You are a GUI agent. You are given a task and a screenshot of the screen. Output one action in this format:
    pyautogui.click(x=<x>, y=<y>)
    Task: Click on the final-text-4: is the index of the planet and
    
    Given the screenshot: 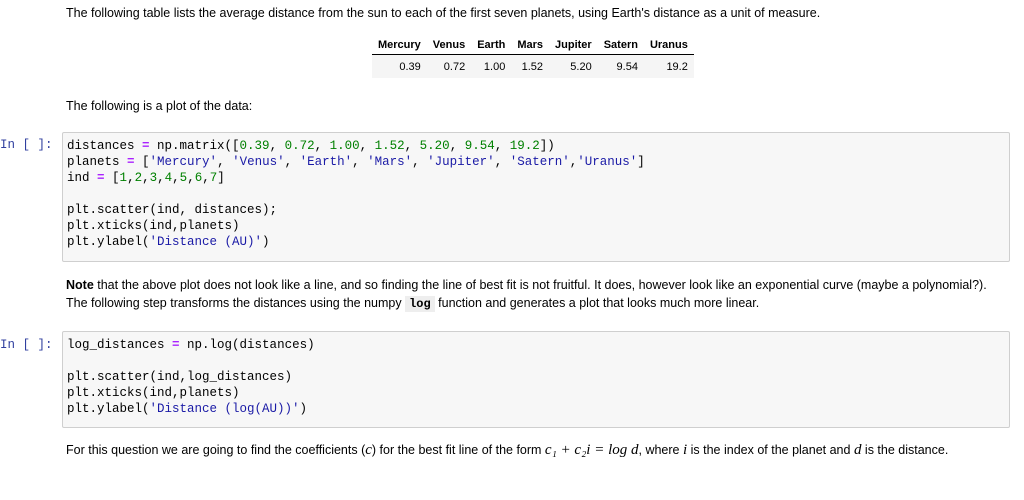 What is the action you would take?
    pyautogui.click(x=770, y=450)
    